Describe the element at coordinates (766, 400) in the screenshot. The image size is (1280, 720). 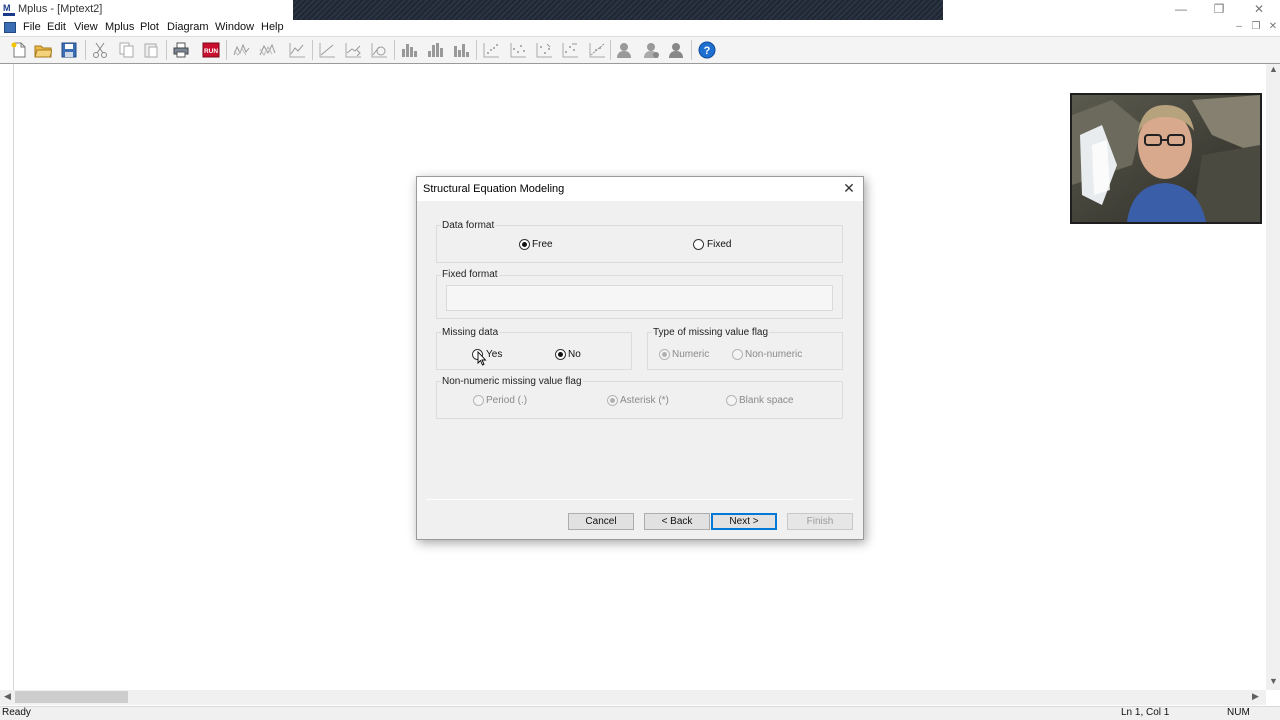
I see `radio-blank-space-label: Blank space` at that location.